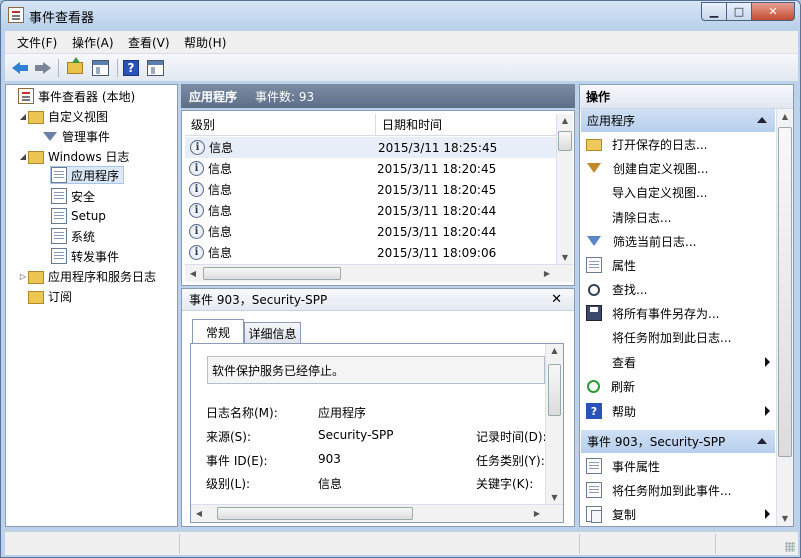 This screenshot has height=558, width=801. I want to click on prop-label: 来源(S):, so click(229, 437).